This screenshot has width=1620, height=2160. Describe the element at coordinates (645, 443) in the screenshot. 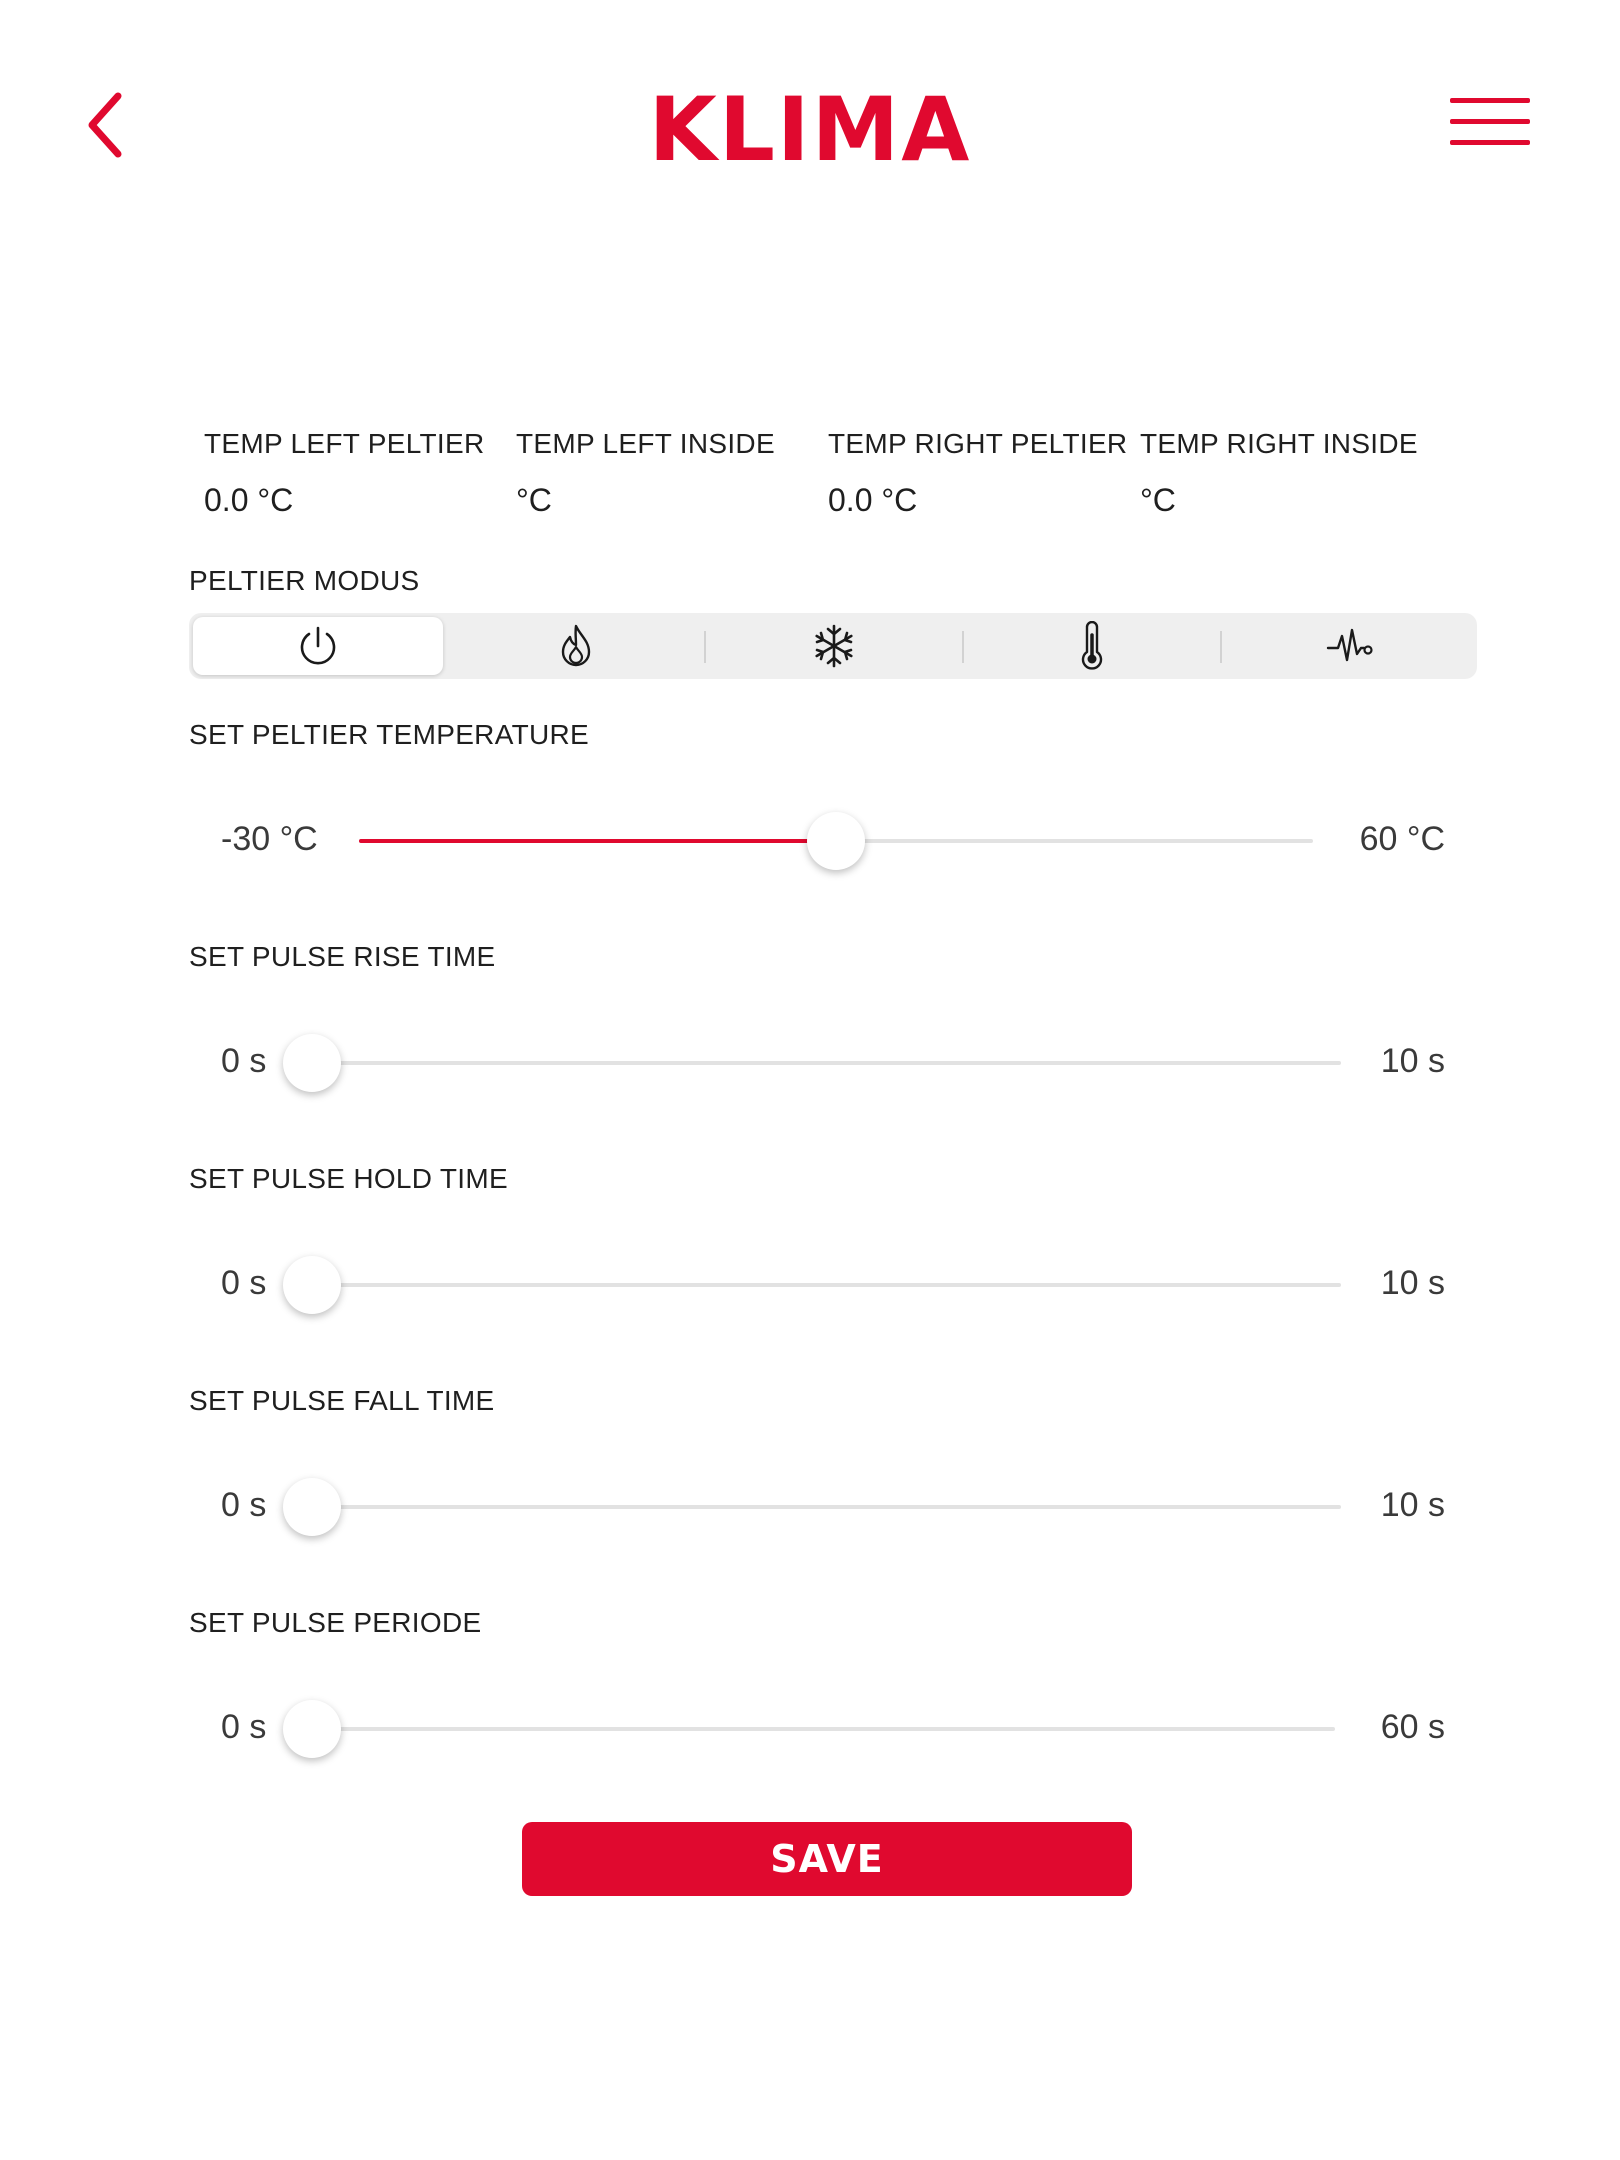

I see `temp-label: TEMP LEFT INSIDE` at that location.